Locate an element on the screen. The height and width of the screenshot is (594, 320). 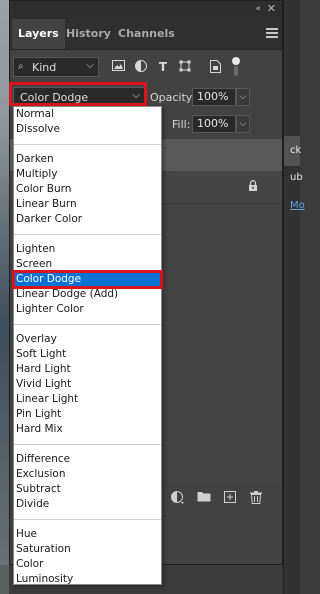
blend-option-screen: Screen is located at coordinates (87, 264).